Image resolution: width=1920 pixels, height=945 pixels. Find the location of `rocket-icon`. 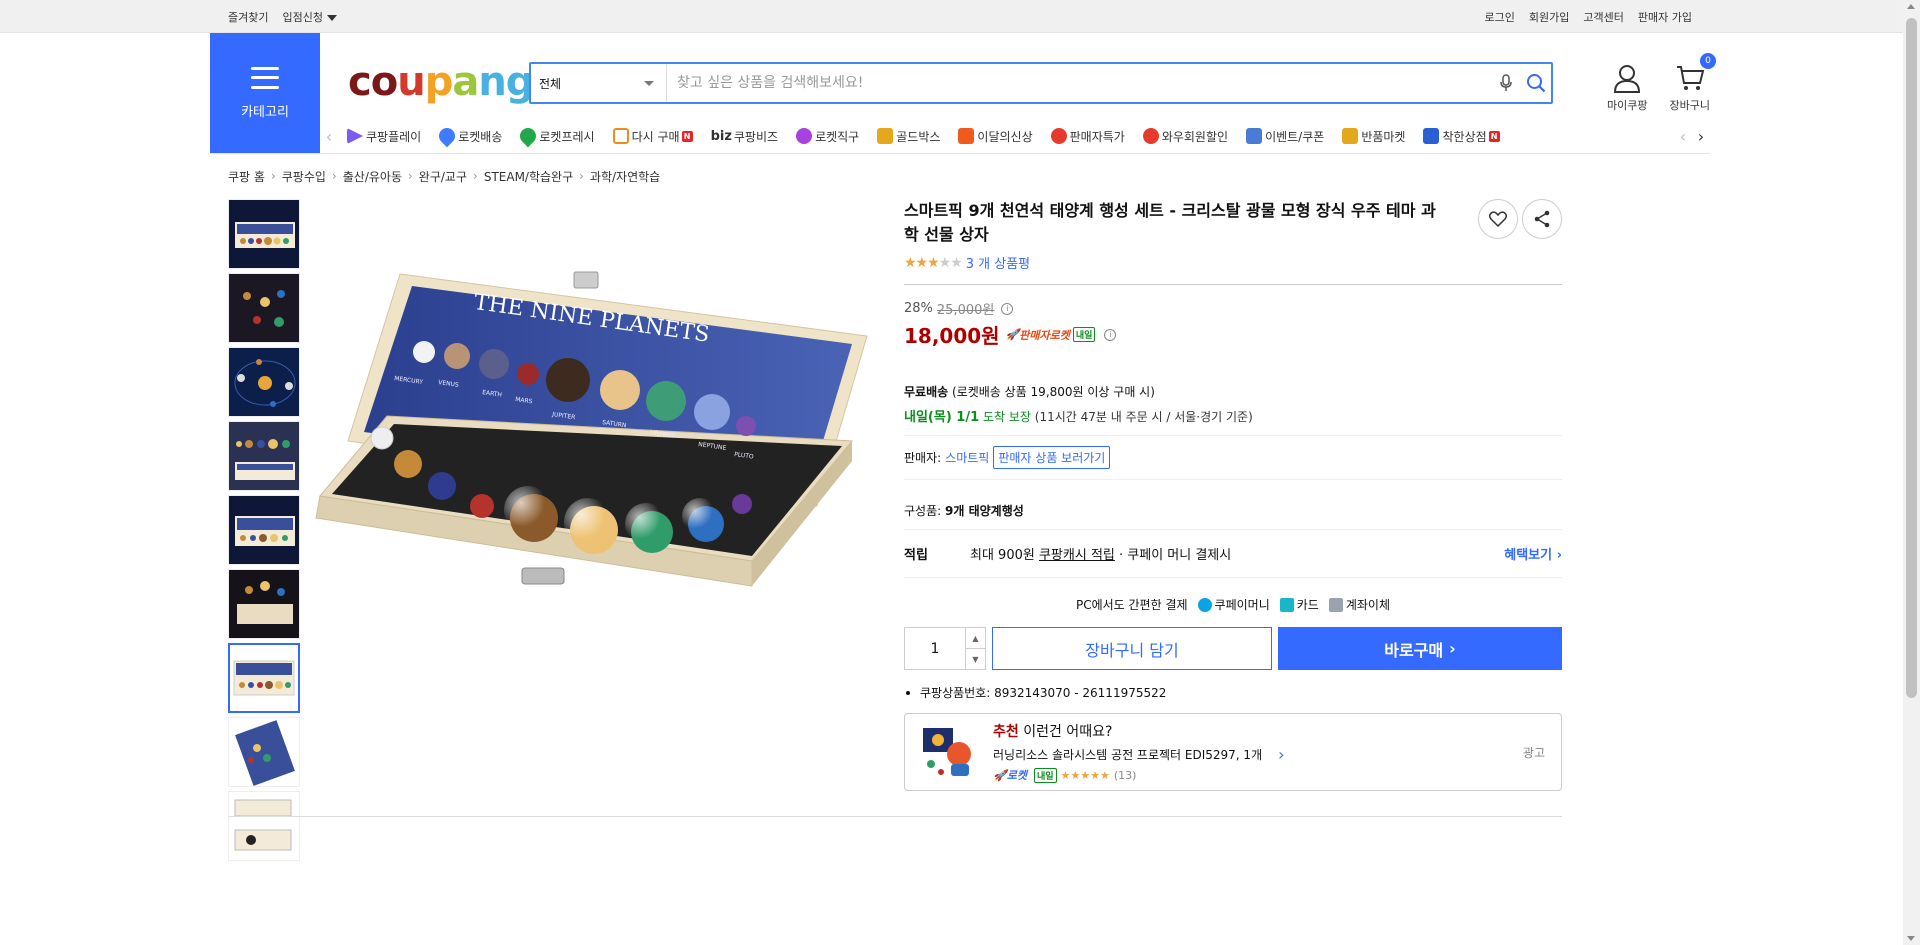

rocket-icon is located at coordinates (447, 136).